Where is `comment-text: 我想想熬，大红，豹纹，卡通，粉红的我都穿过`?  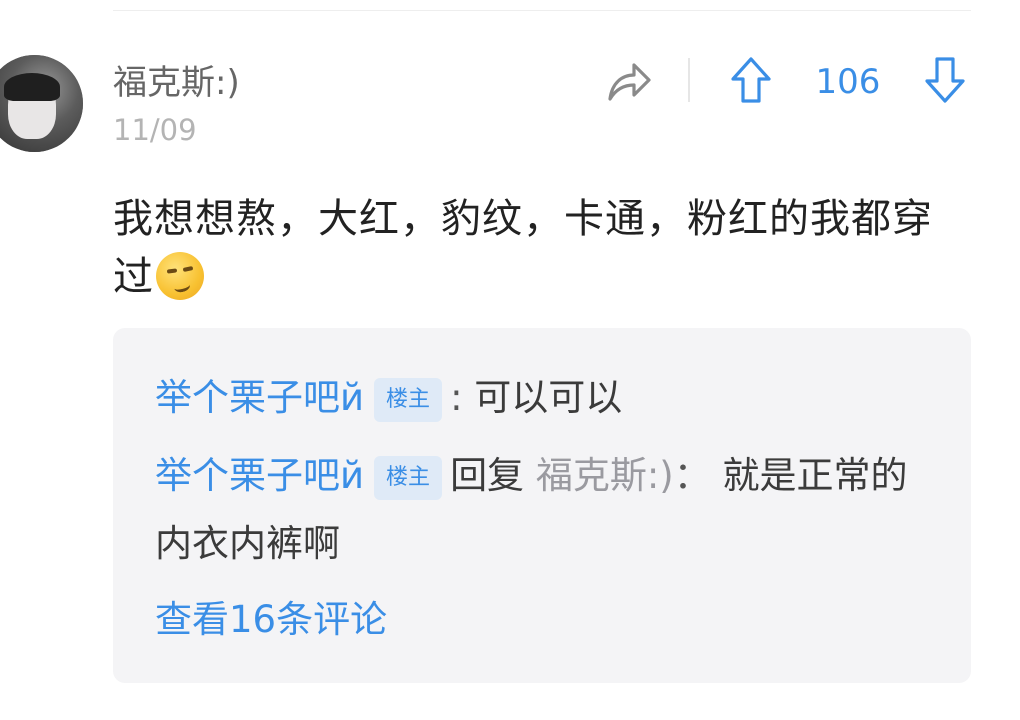
comment-text: 我想想熬，大红，豹纹，卡通，粉红的我都穿过 is located at coordinates (523, 248).